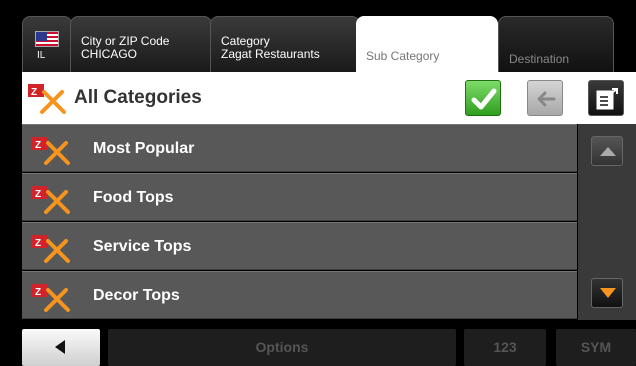  I want to click on state-code: IL, so click(41, 55).